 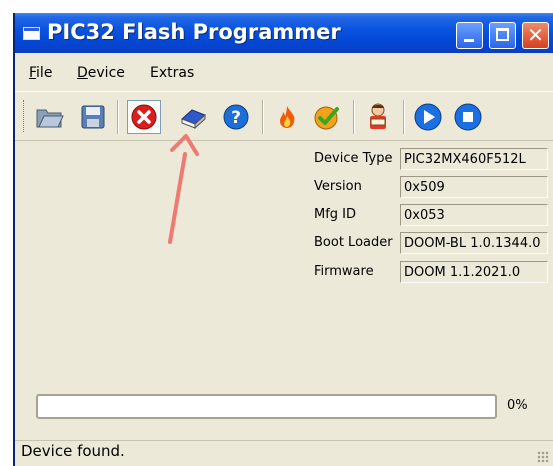 I want to click on play-icon, so click(x=428, y=117).